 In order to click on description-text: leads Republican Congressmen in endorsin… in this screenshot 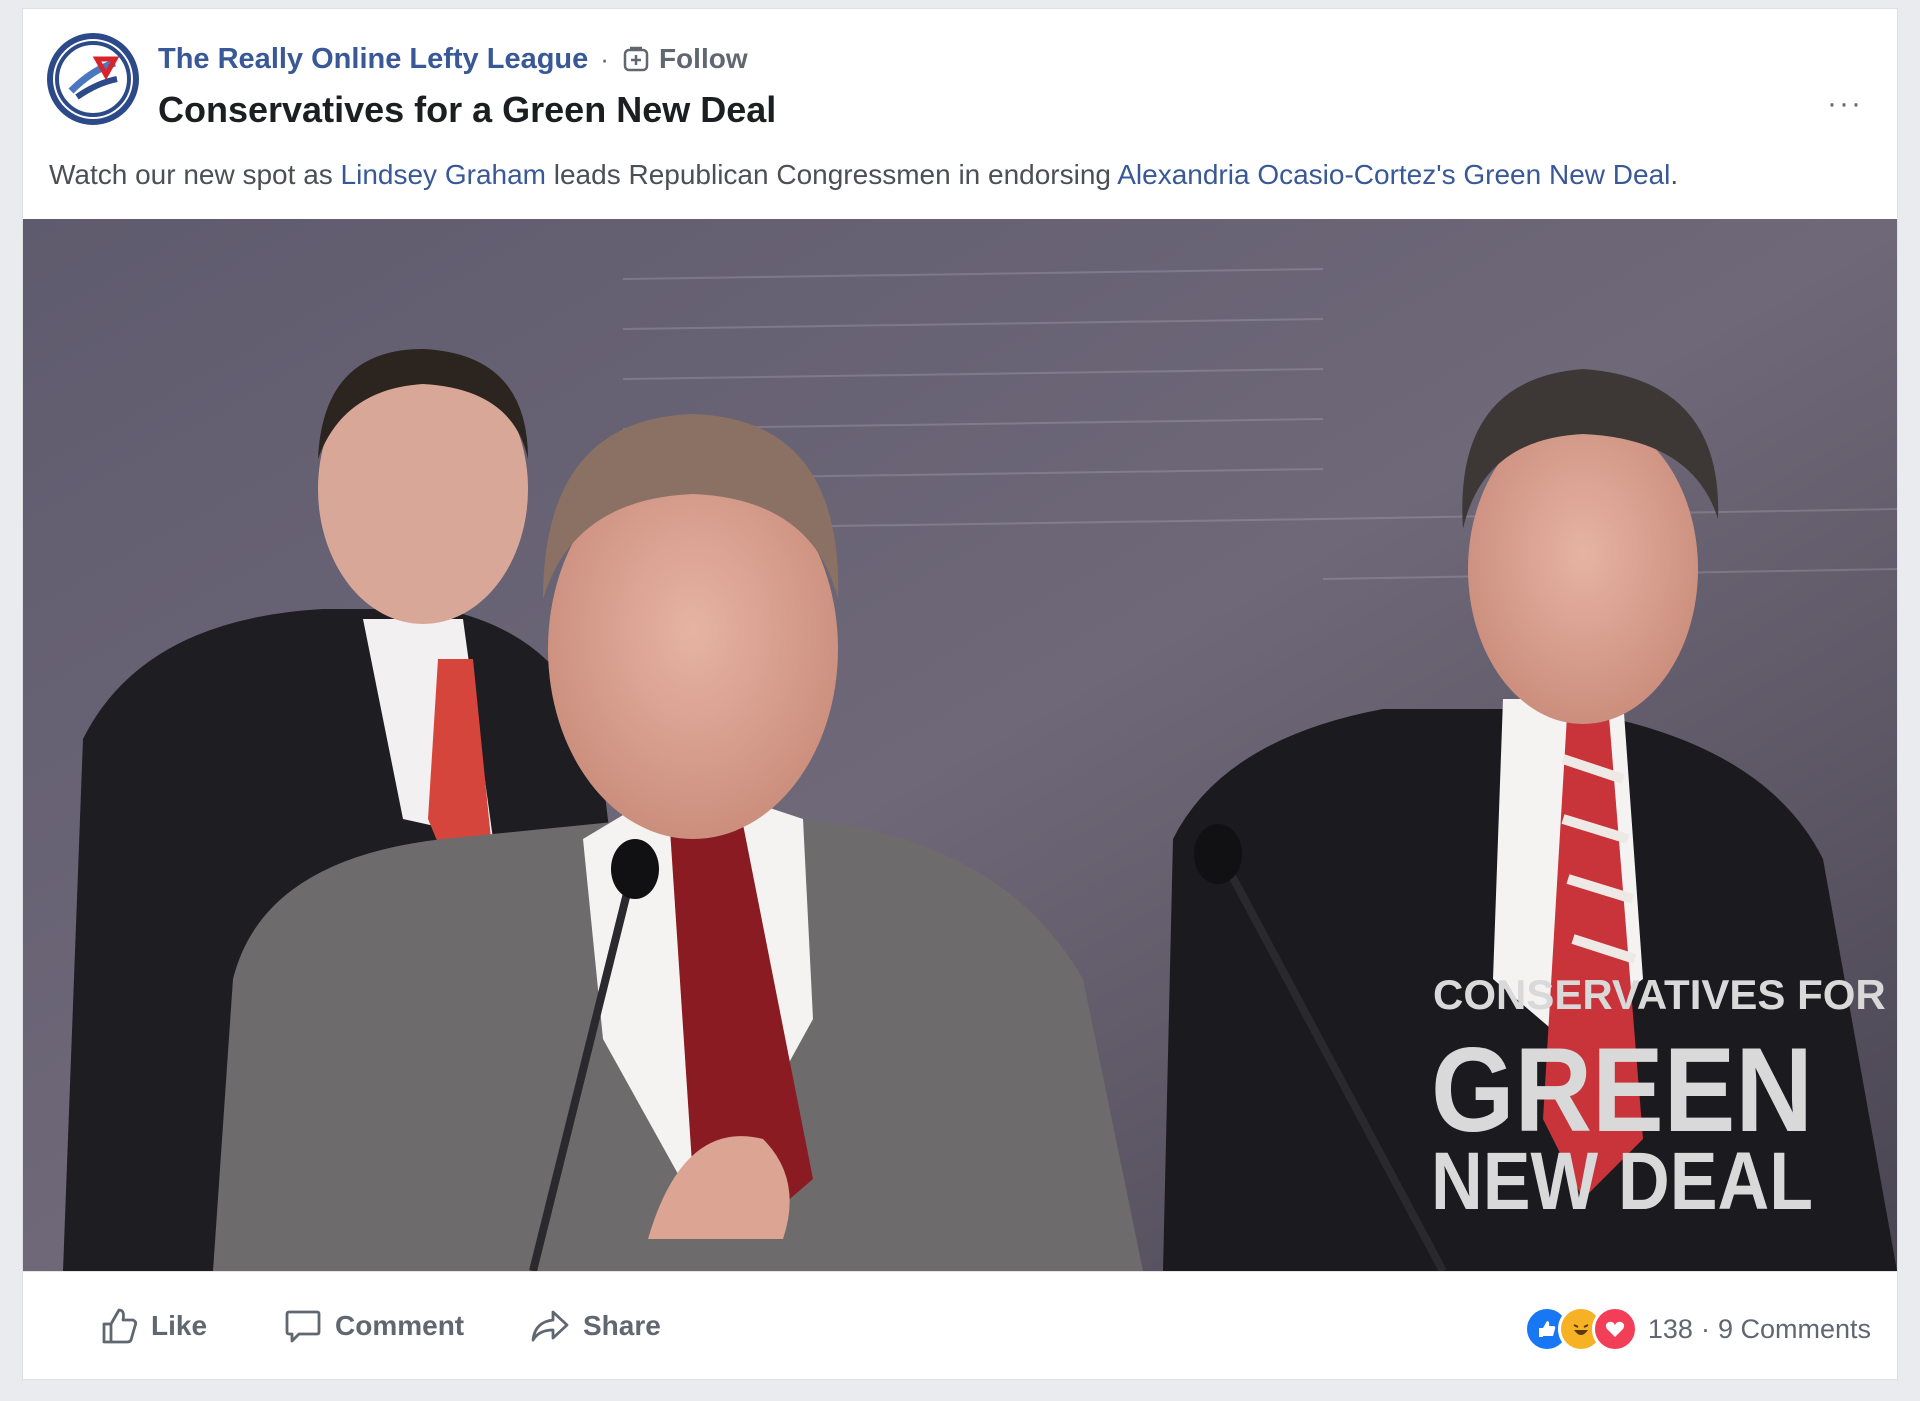, I will do `click(831, 174)`.